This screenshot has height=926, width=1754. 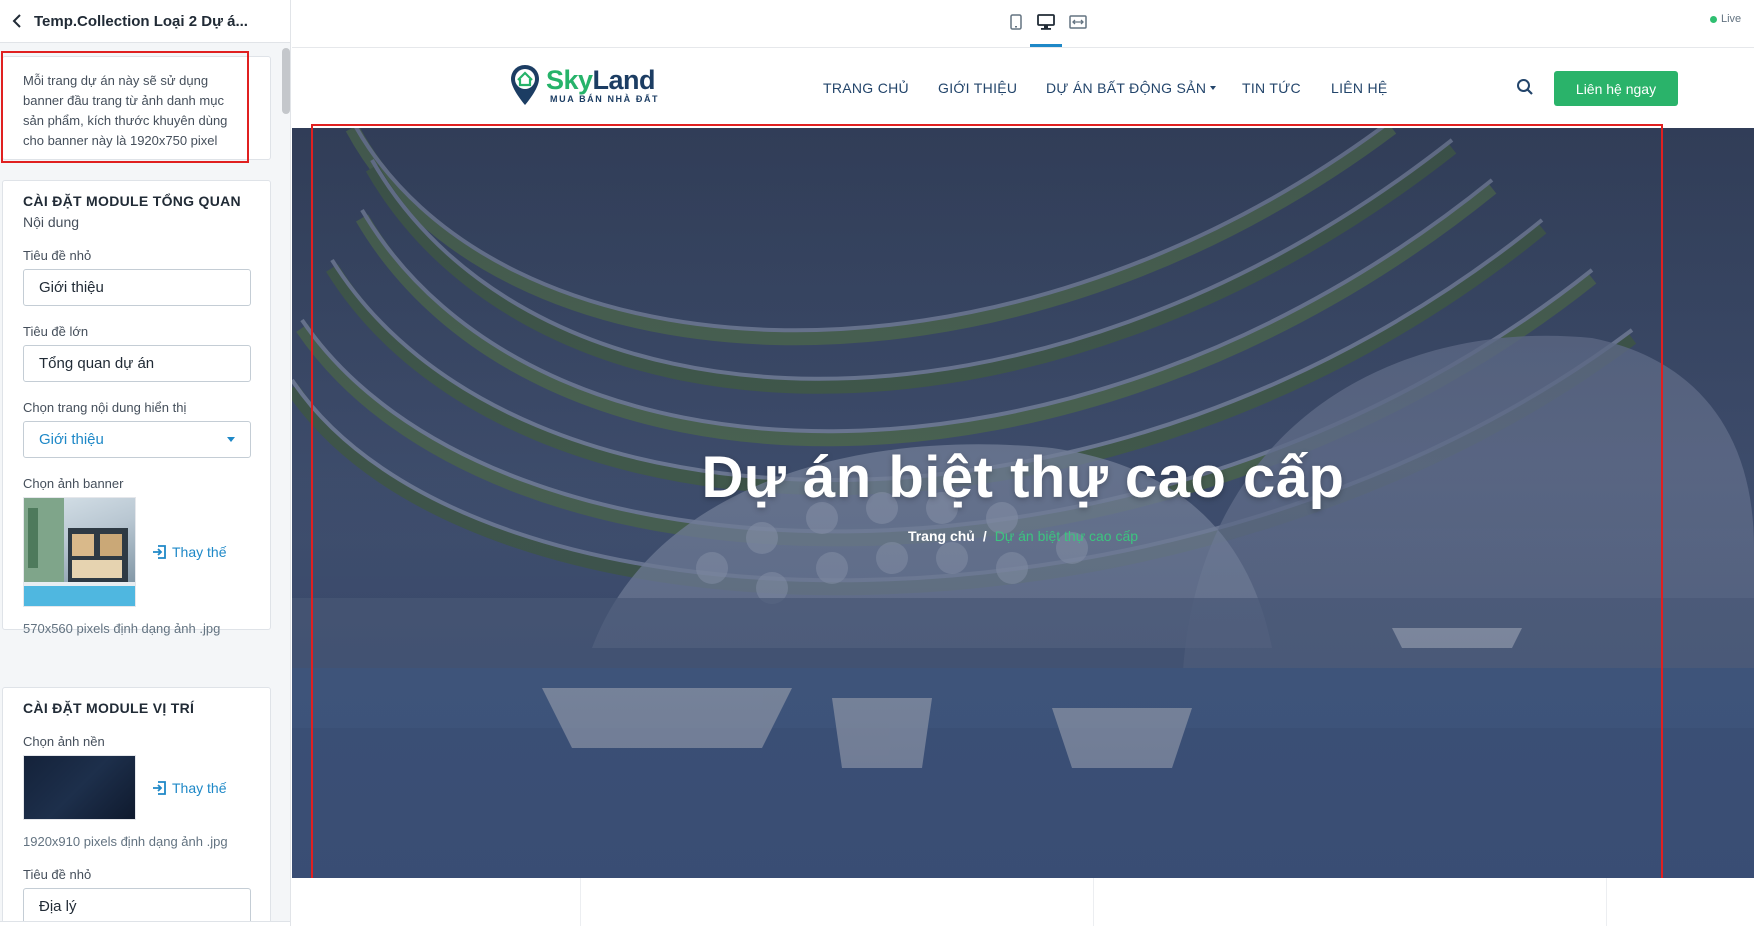 What do you see at coordinates (866, 88) in the screenshot?
I see `nav-home: TRANG CHỦ` at bounding box center [866, 88].